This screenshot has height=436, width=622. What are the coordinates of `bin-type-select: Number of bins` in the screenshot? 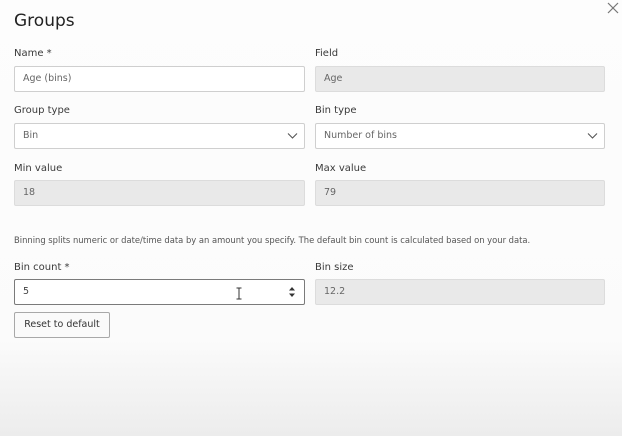 It's located at (460, 136).